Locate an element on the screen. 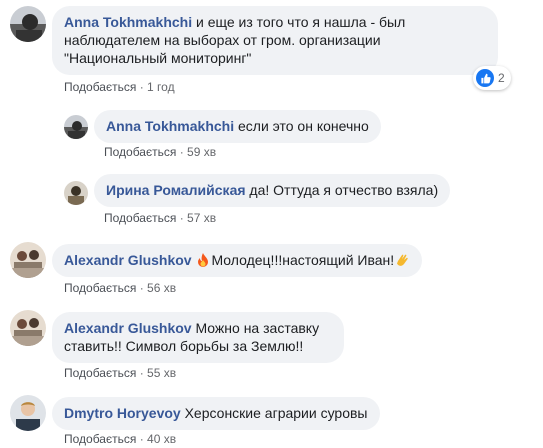 This screenshot has height=448, width=543. comment-text: Молодец!!!настоящий Иван! is located at coordinates (303, 260).